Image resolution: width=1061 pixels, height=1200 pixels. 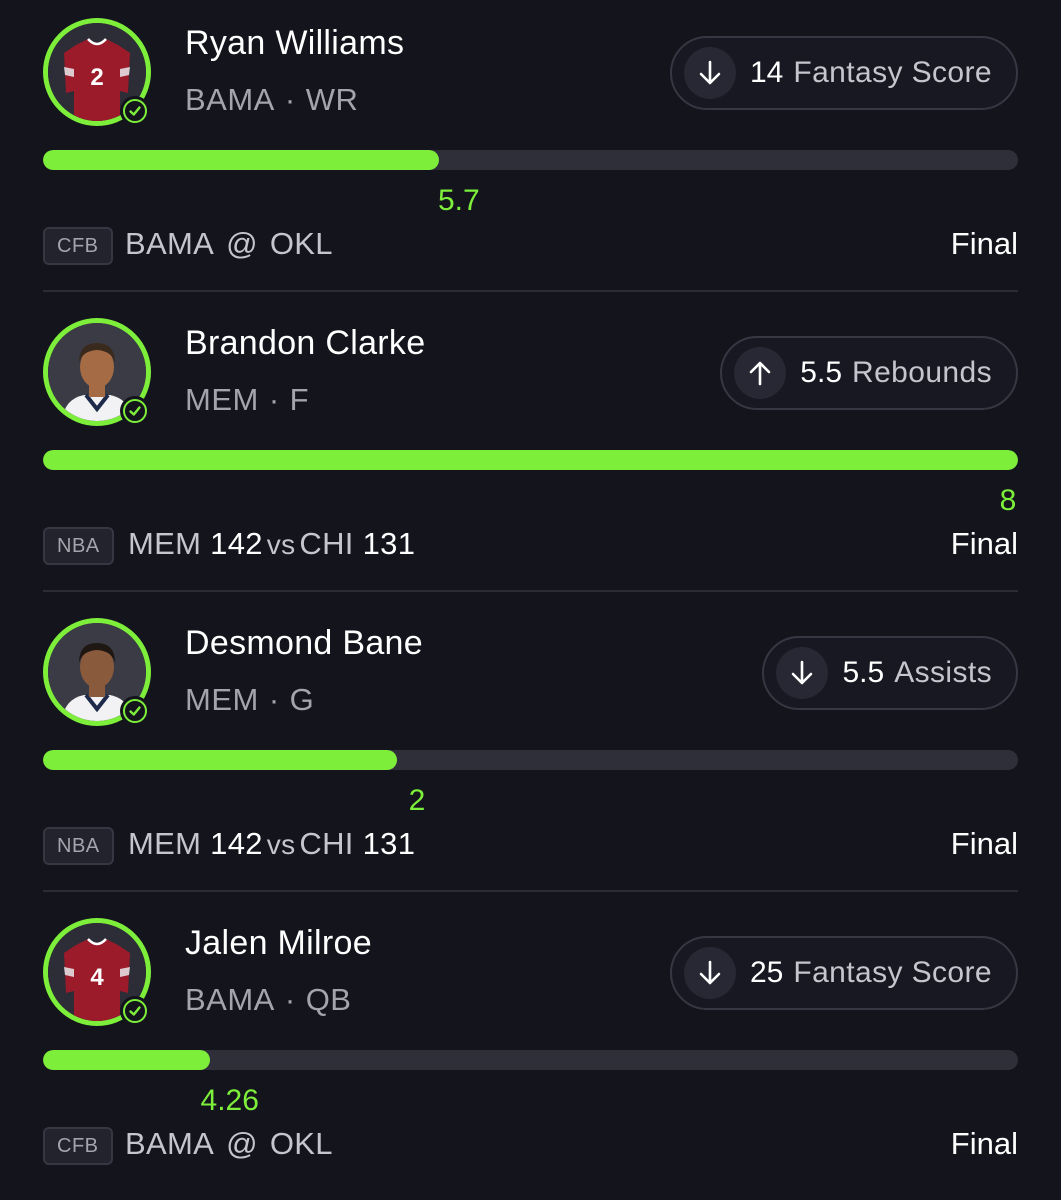 I want to click on projection-pill: 14 Fantasy Score, so click(x=844, y=73).